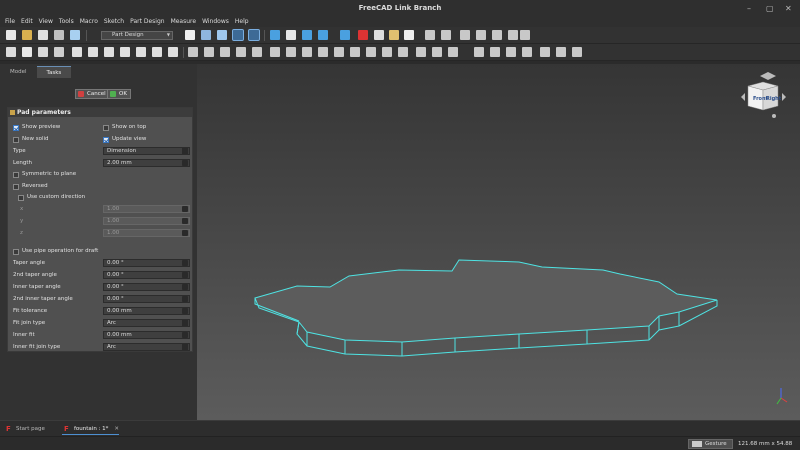  Describe the element at coordinates (21, 198) in the screenshot. I see `custom-direction-checkbox` at that location.